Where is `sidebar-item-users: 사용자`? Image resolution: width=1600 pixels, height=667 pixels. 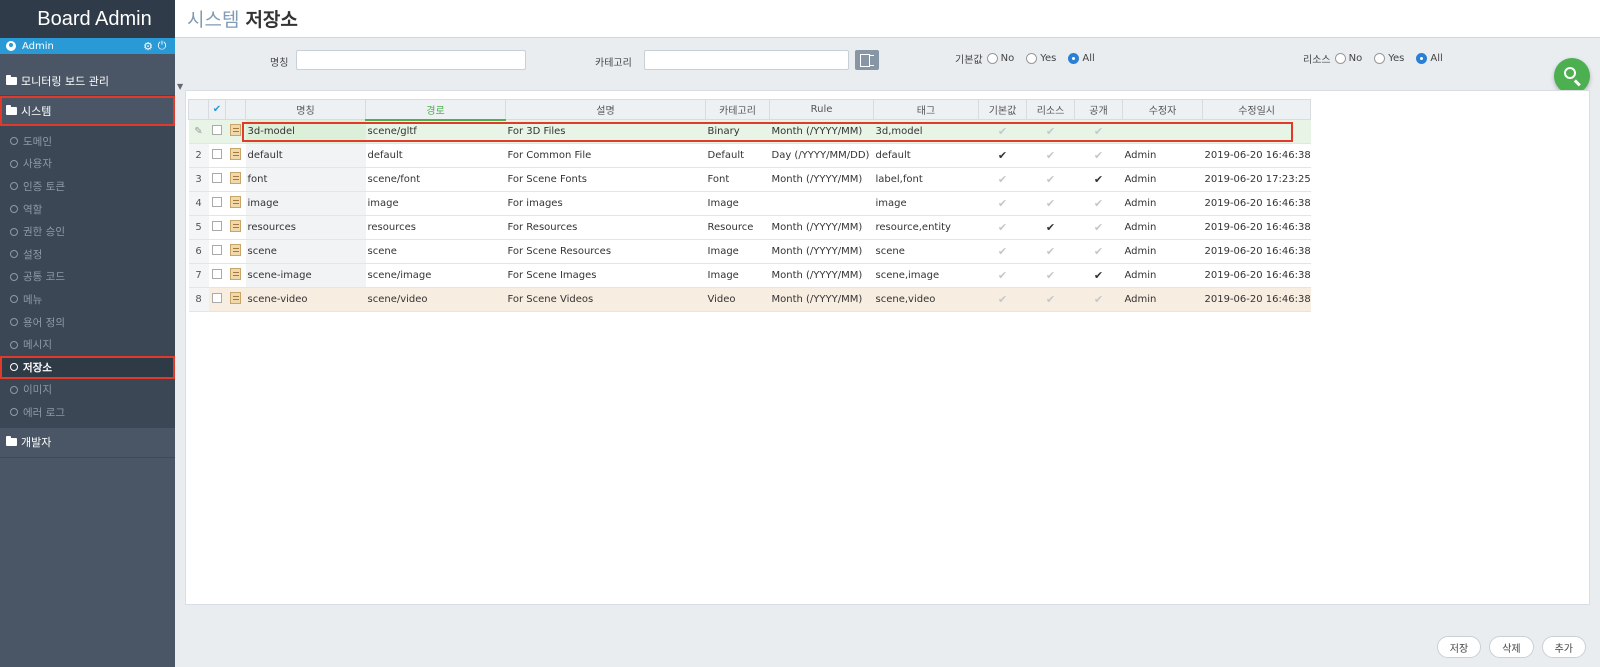
sidebar-item-users: 사용자 is located at coordinates (87, 164).